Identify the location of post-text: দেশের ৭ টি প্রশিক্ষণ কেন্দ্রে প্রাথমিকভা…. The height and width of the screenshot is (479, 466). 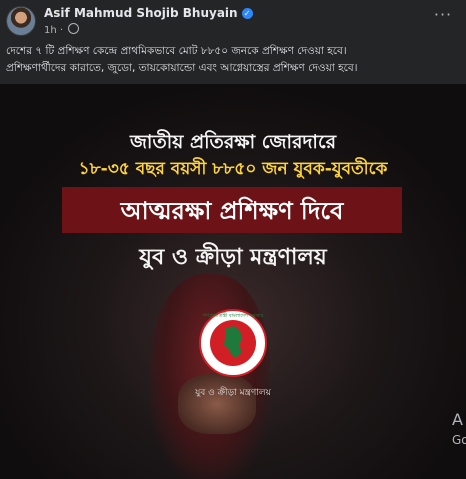
(182, 59).